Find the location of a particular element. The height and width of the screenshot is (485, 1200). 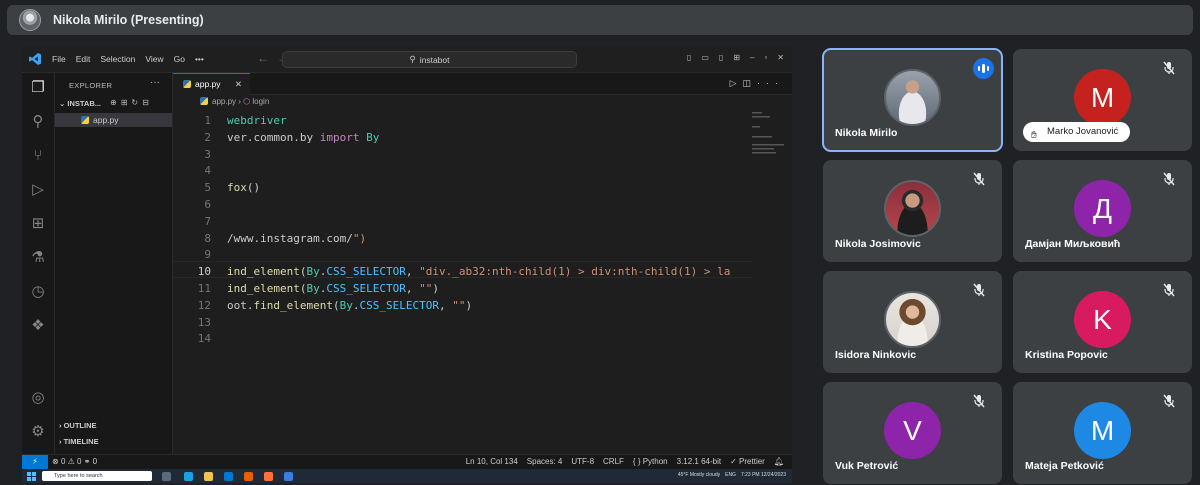

problems-indicator: ⊗ 0 ⚠ 0 ⚭ 0 is located at coordinates (74, 461).